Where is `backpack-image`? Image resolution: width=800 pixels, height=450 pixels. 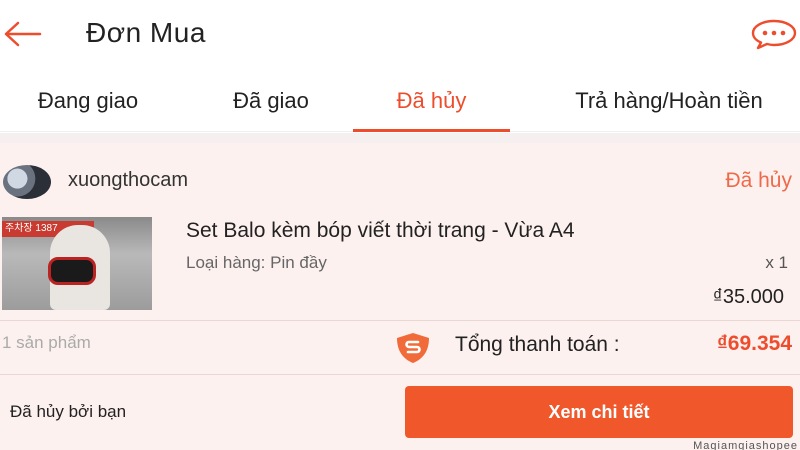
backpack-image is located at coordinates (72, 271).